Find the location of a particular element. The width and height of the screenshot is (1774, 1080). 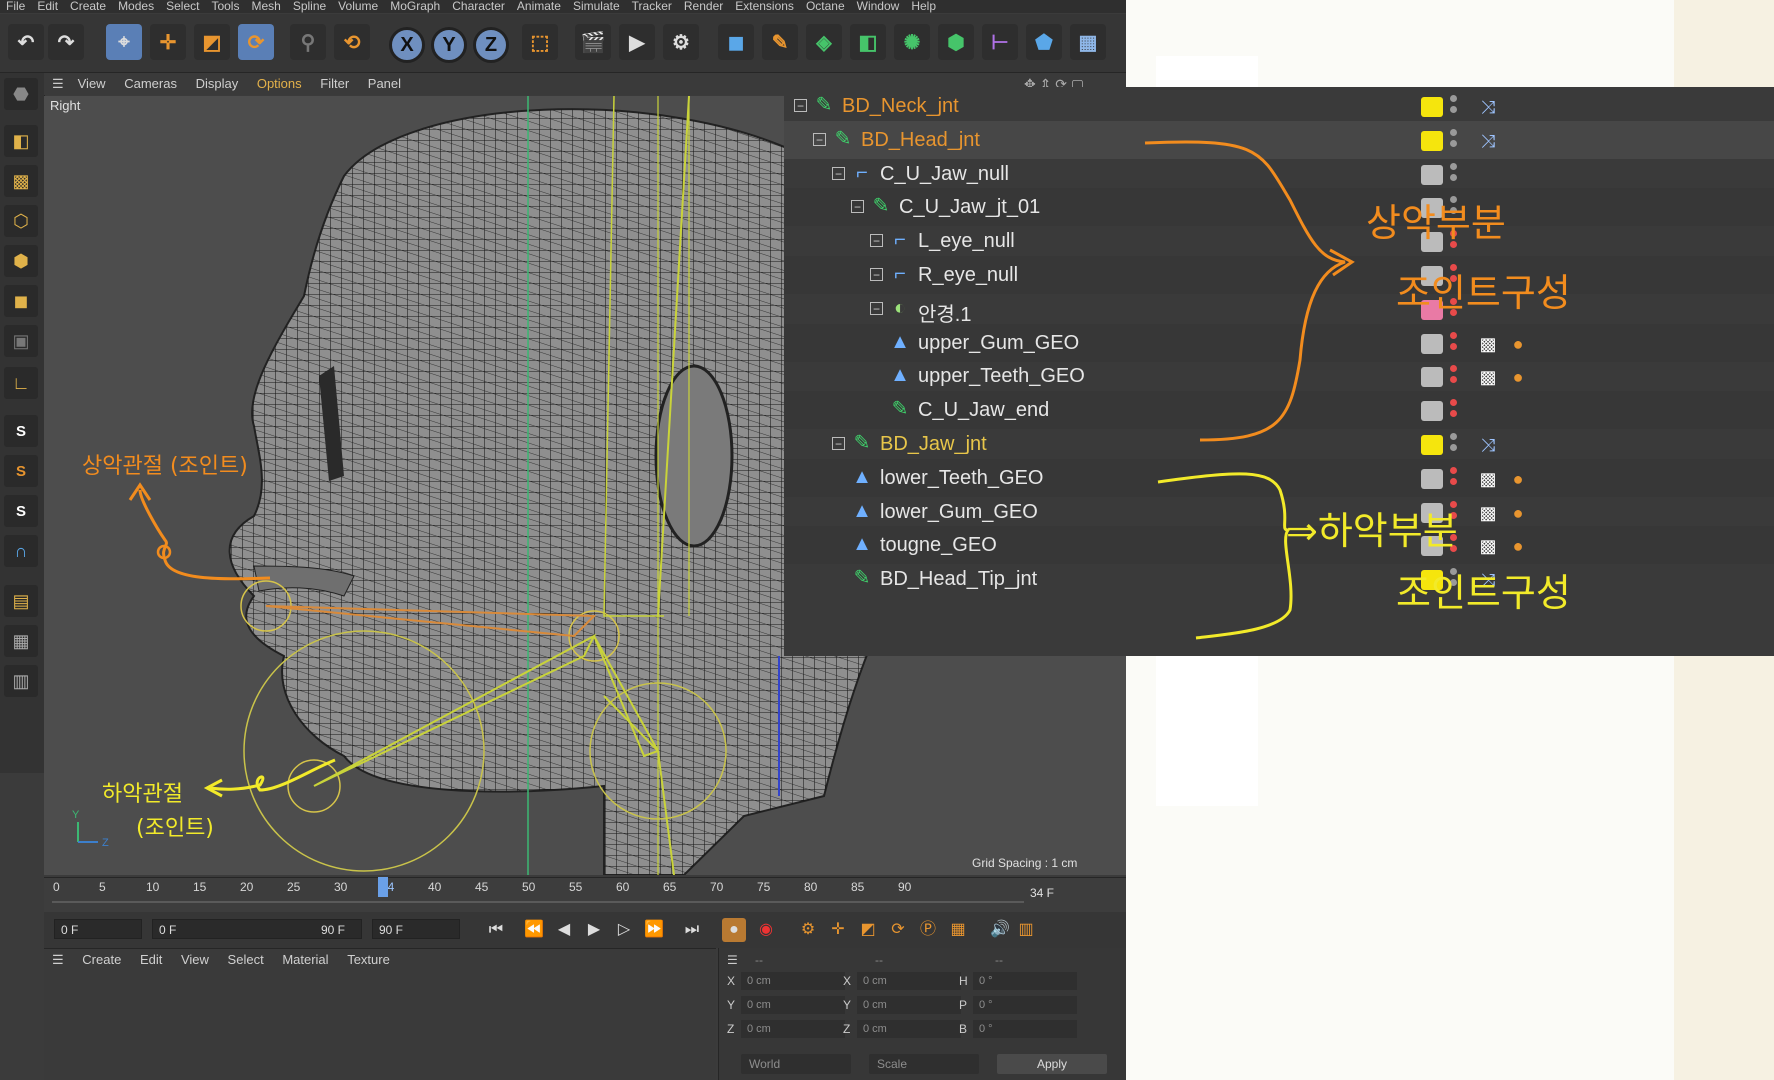

annotation-upper-joint: 상악관절 (조인트) is located at coordinates (165, 466).